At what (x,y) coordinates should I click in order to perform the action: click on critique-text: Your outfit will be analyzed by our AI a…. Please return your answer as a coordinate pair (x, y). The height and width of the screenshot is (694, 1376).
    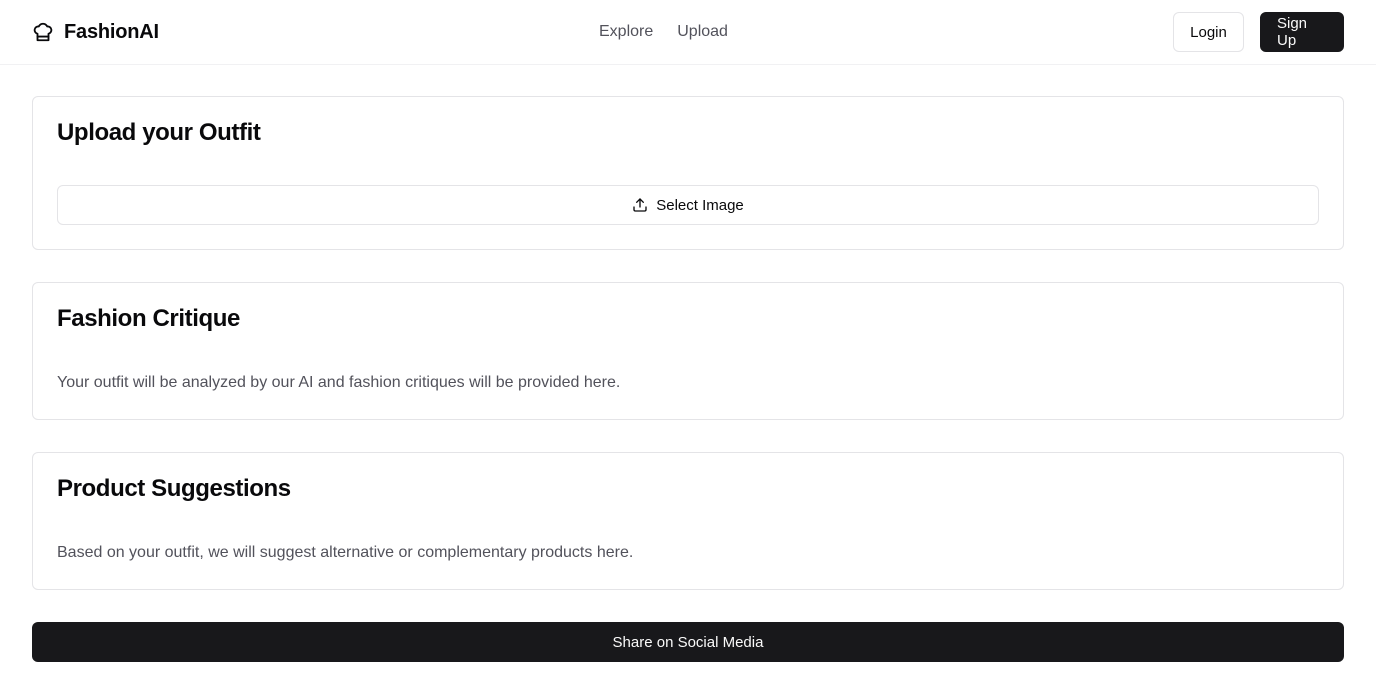
    Looking at the image, I should click on (339, 382).